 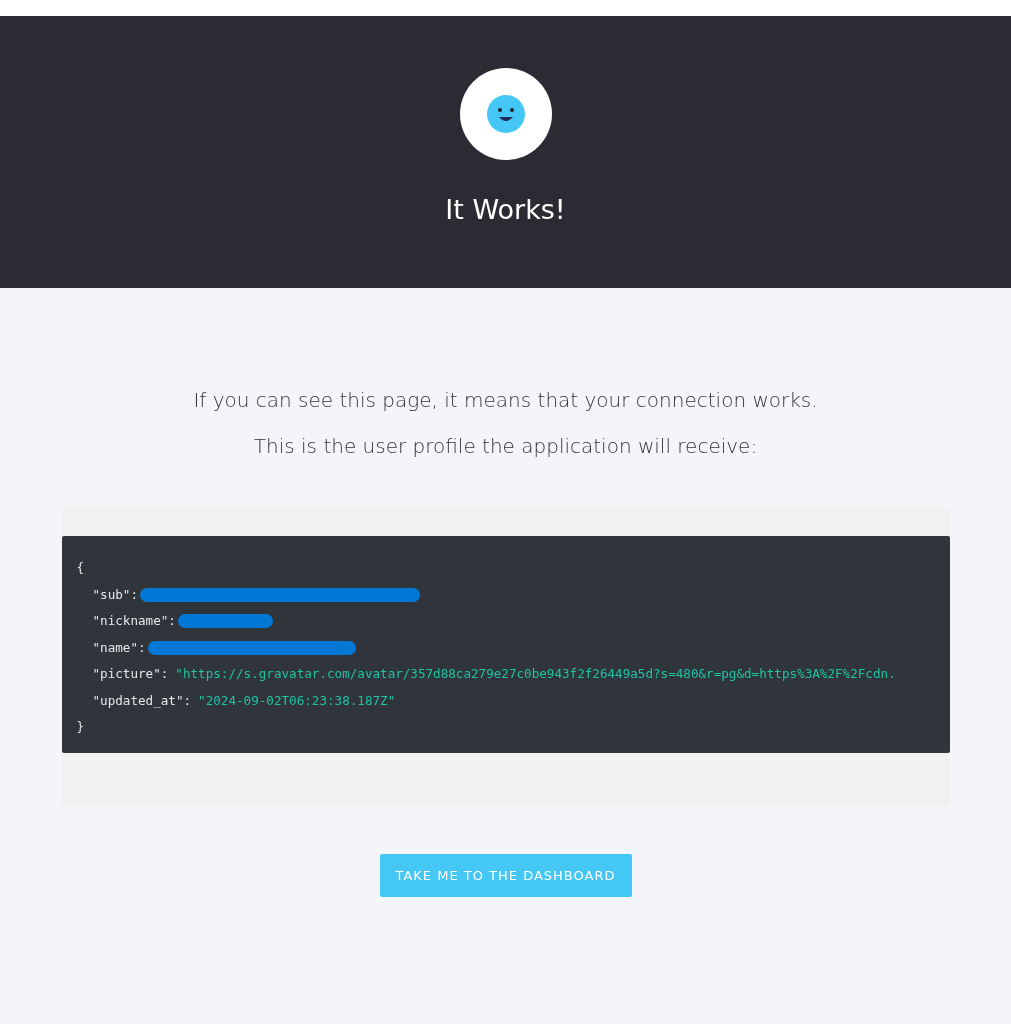 I want to click on intro-text: If you can see this page, it means that your connection works., so click(x=505, y=400).